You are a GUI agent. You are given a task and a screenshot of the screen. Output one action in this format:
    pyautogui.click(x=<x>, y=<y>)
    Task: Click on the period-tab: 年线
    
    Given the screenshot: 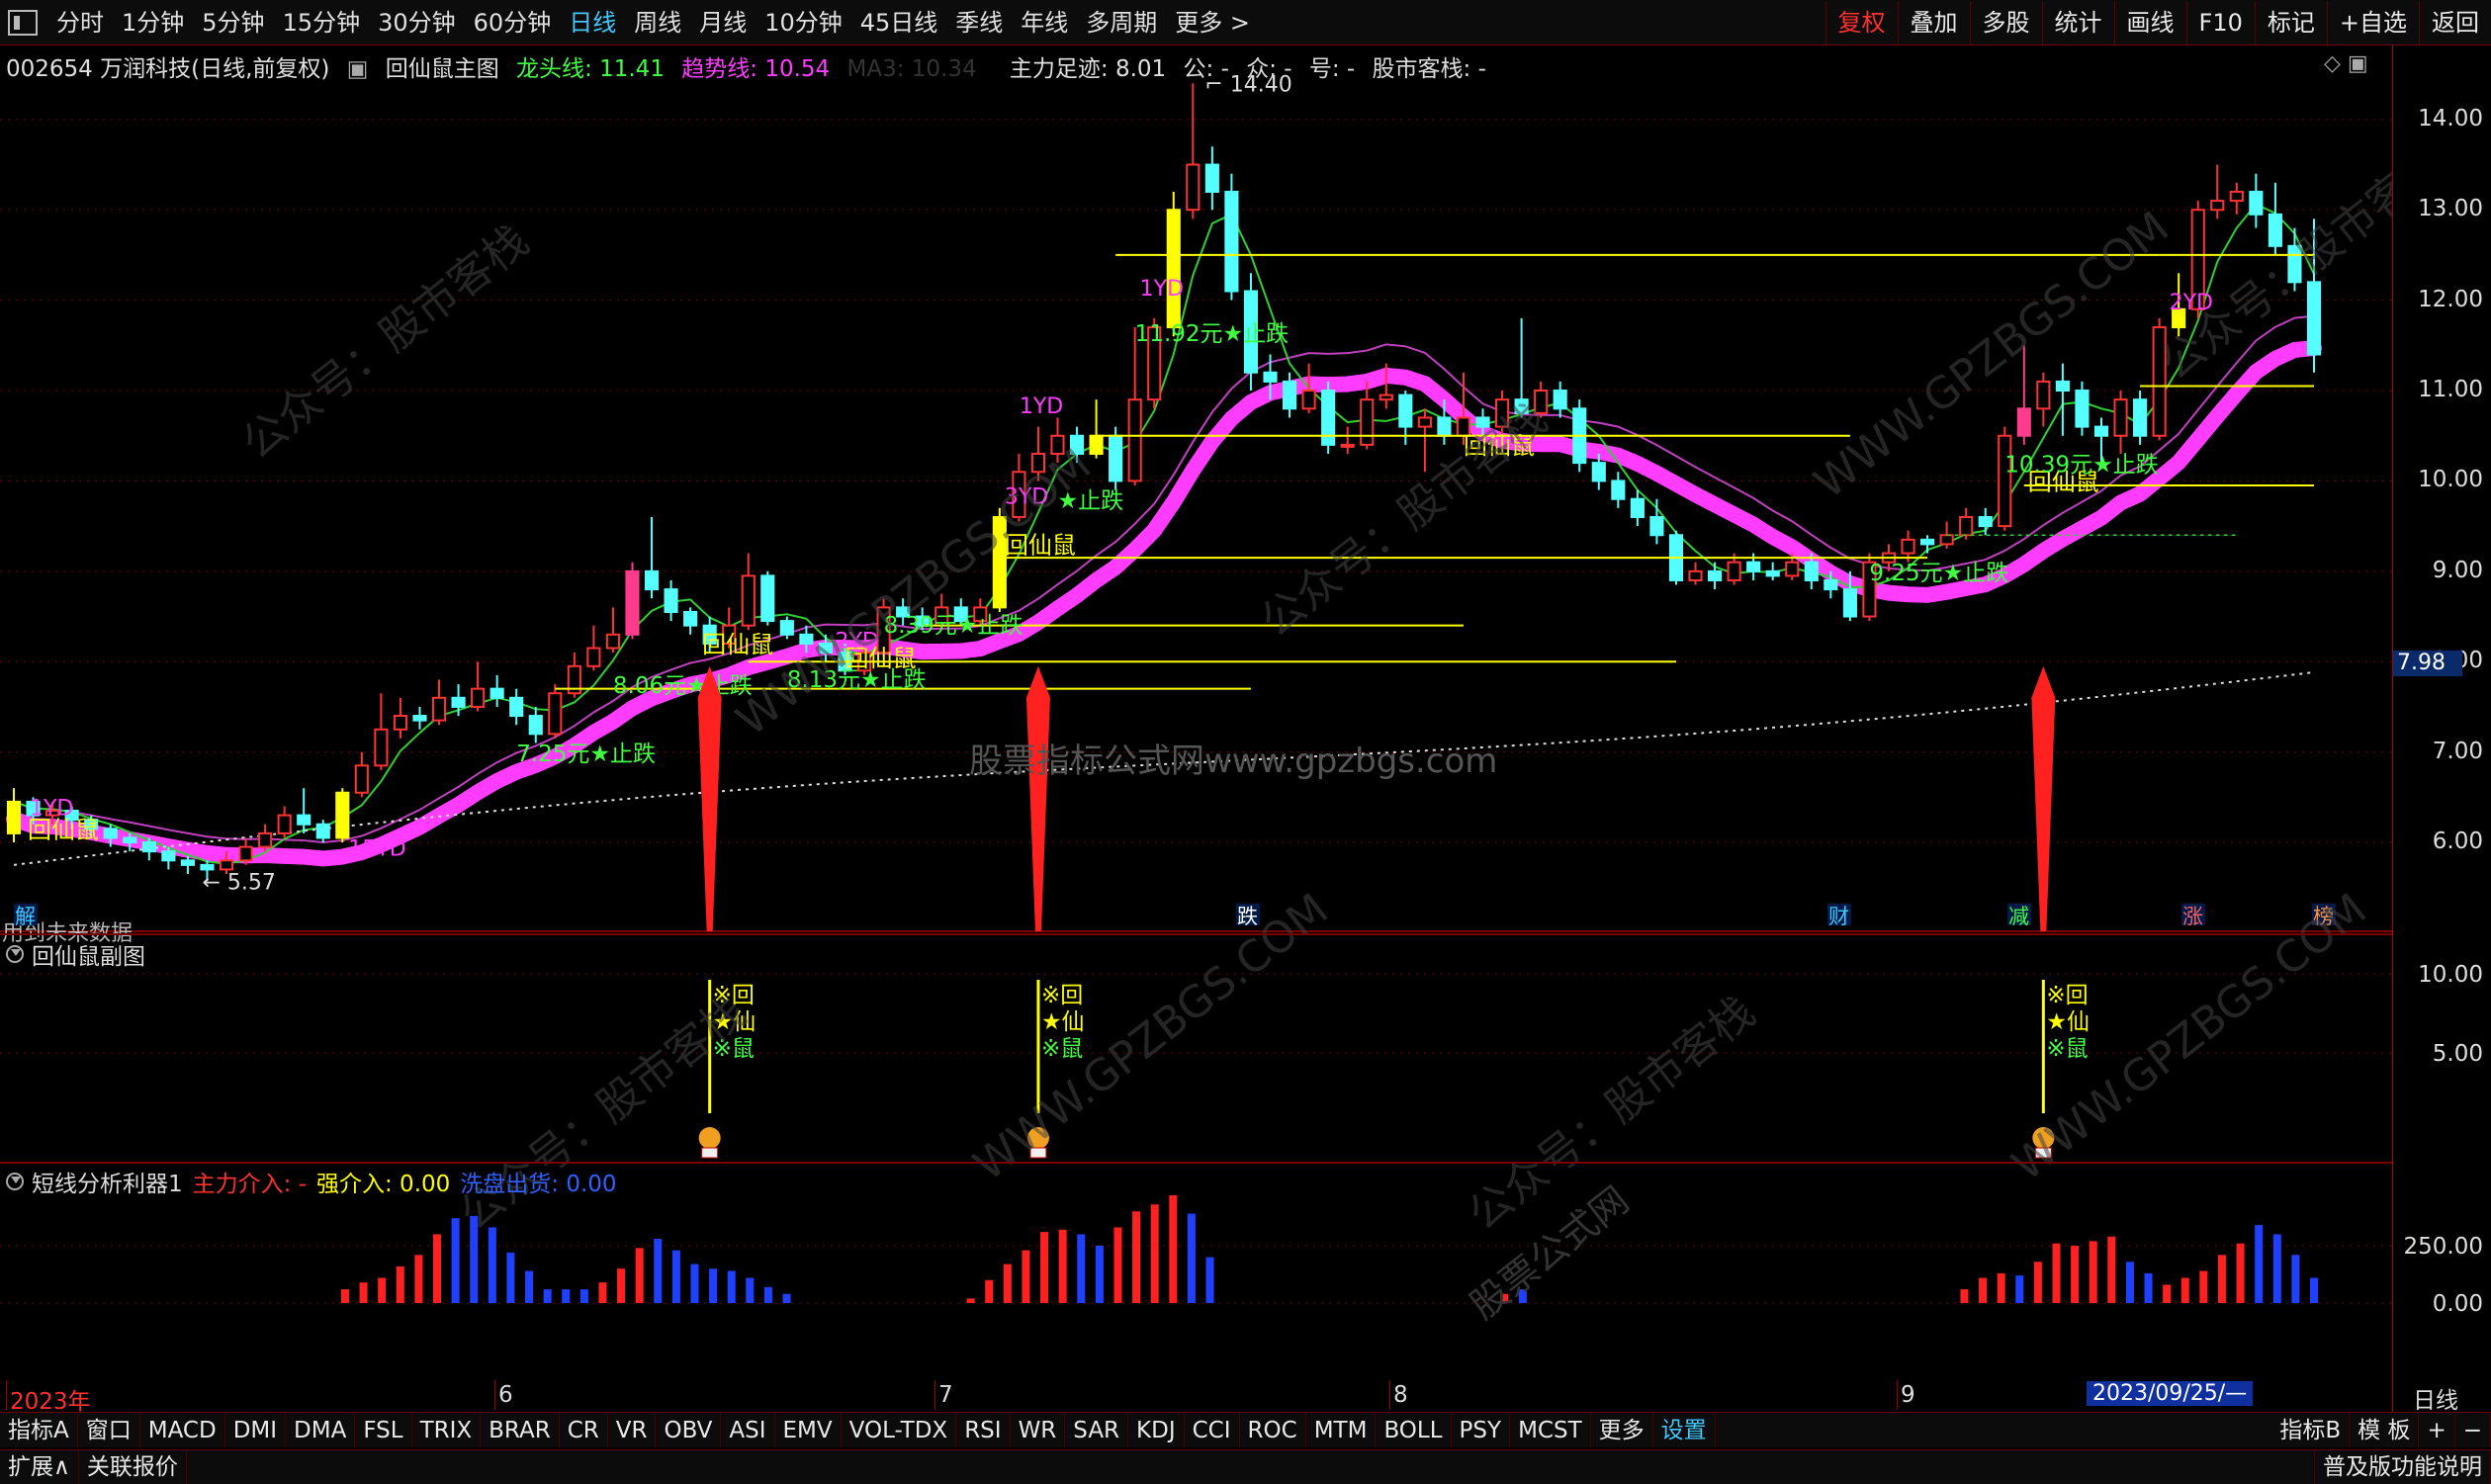 What is the action you would take?
    pyautogui.click(x=1044, y=22)
    